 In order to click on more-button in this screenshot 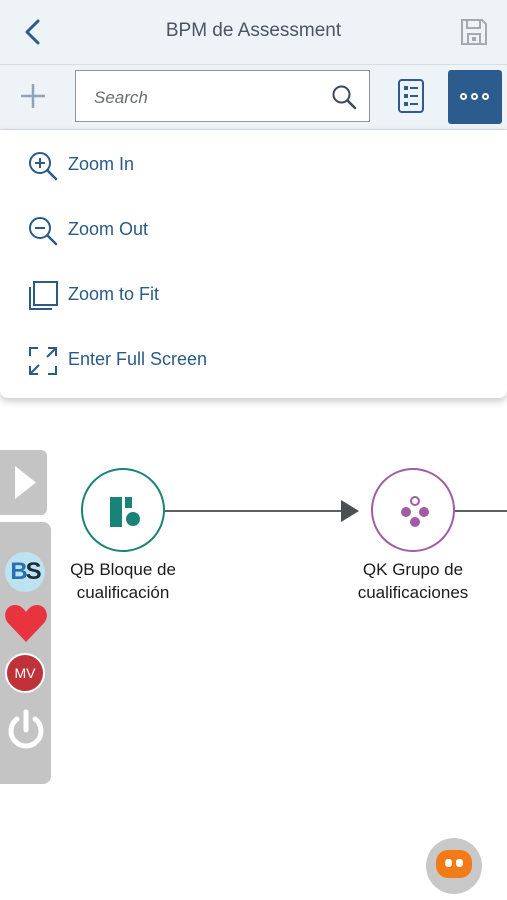, I will do `click(475, 97)`.